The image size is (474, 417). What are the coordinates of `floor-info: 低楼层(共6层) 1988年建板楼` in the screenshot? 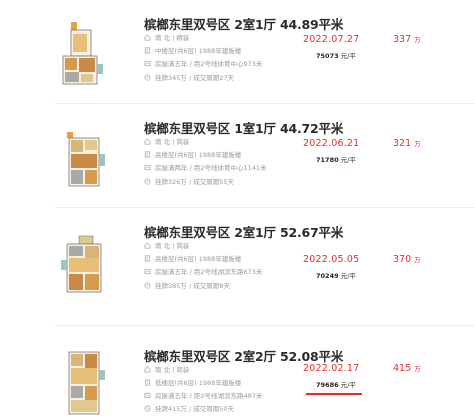 It's located at (192, 383).